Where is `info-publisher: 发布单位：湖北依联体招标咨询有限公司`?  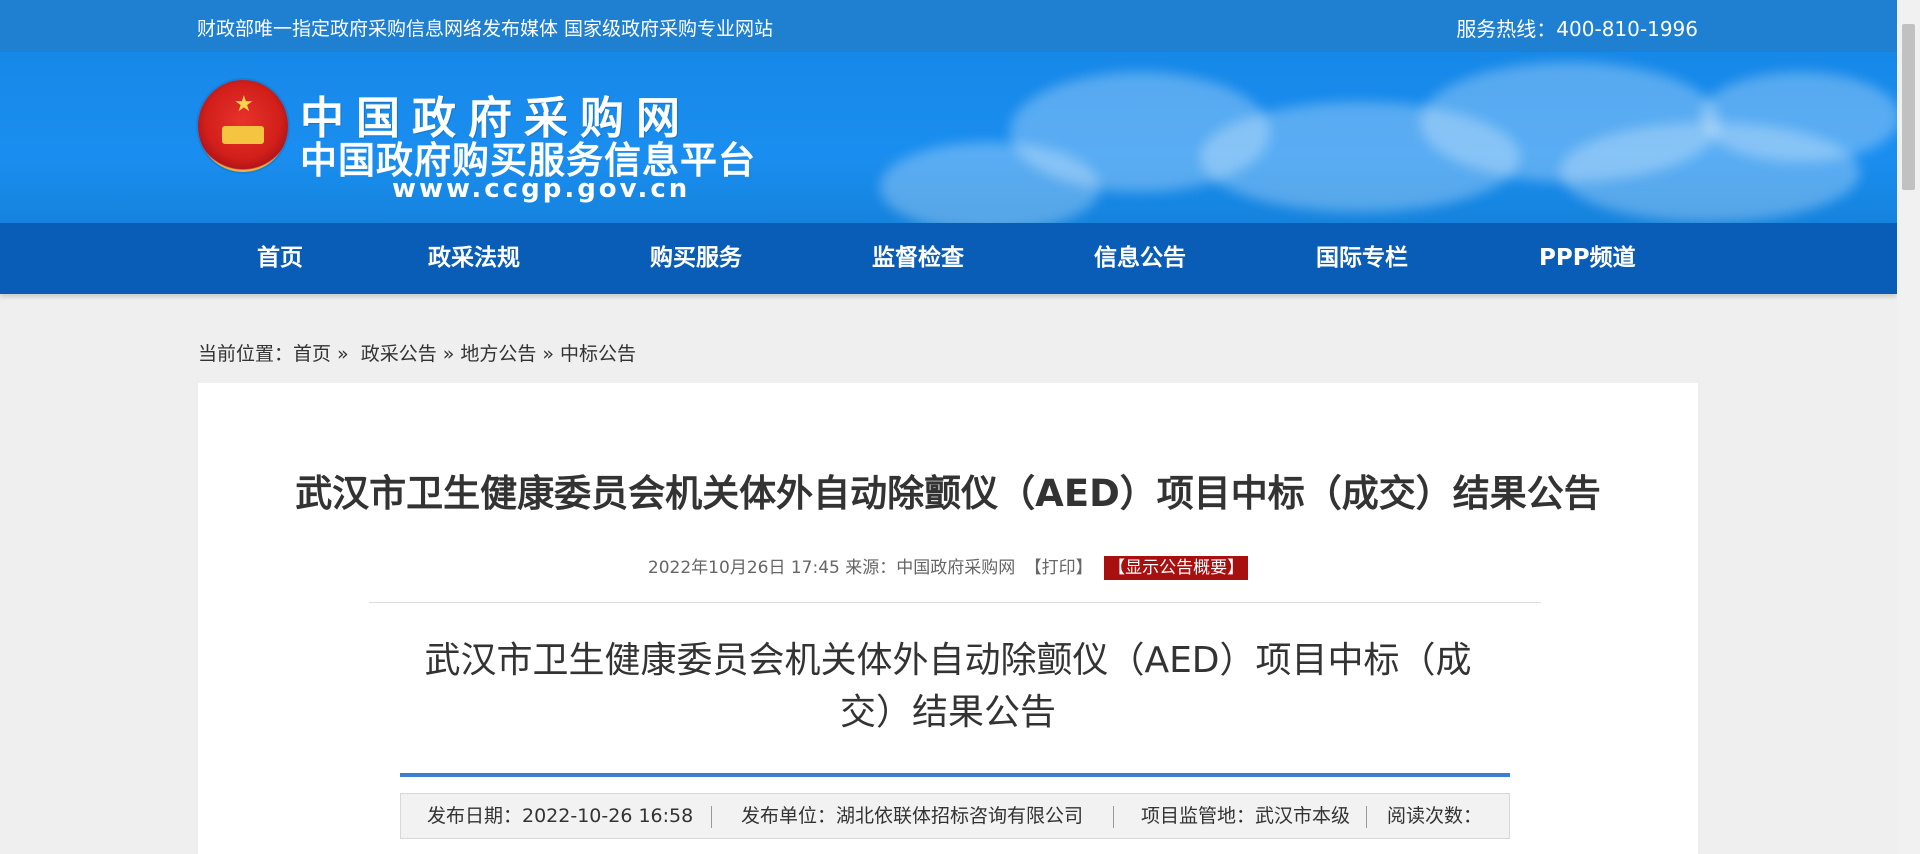
info-publisher: 发布单位：湖北依联体招标咨询有限公司 is located at coordinates (912, 816).